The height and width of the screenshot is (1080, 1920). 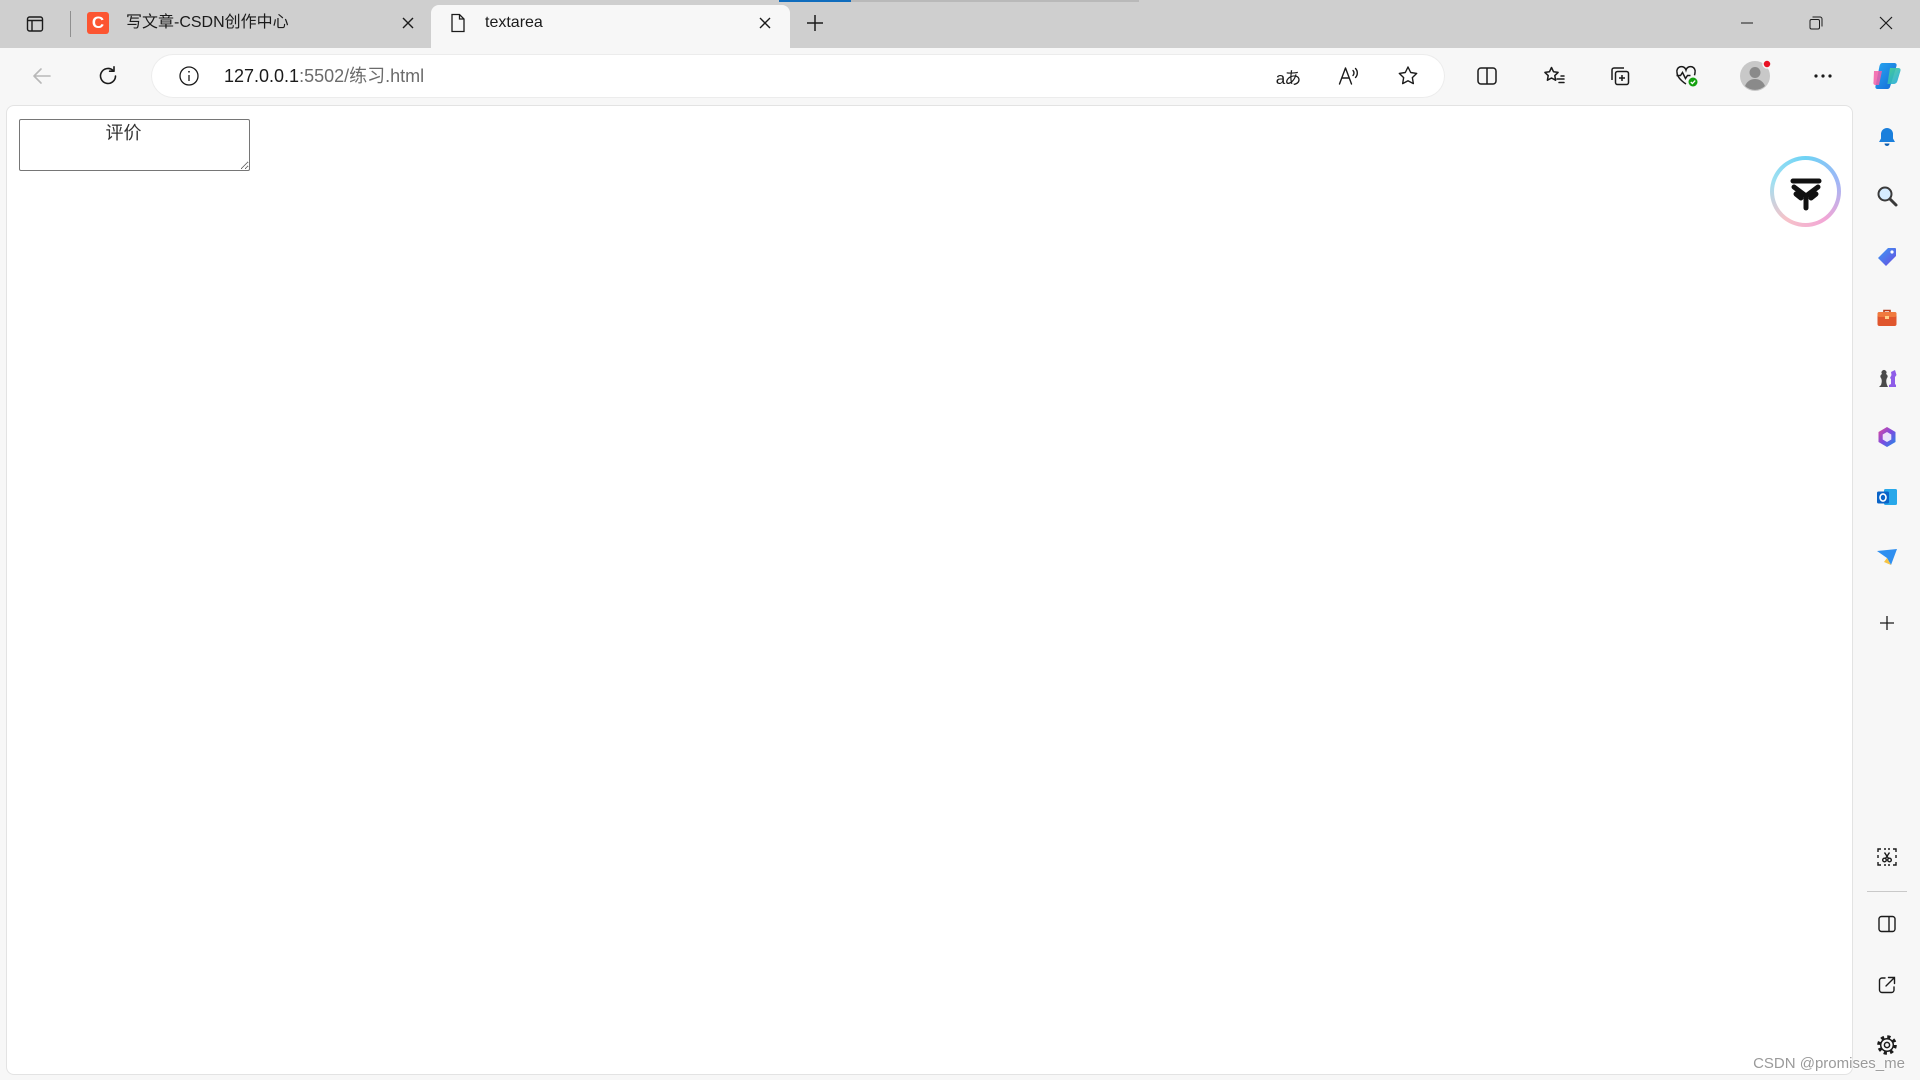 I want to click on tab-title: textarea, so click(x=514, y=22).